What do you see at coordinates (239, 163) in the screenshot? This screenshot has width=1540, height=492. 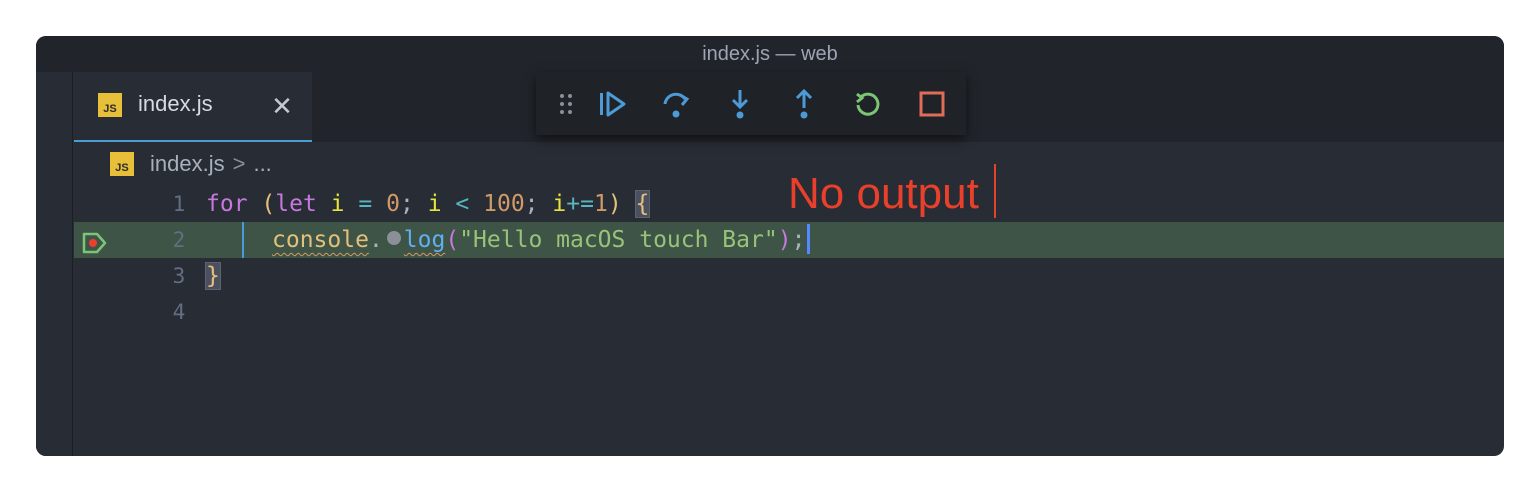 I see `chevron-right-icon: >` at bounding box center [239, 163].